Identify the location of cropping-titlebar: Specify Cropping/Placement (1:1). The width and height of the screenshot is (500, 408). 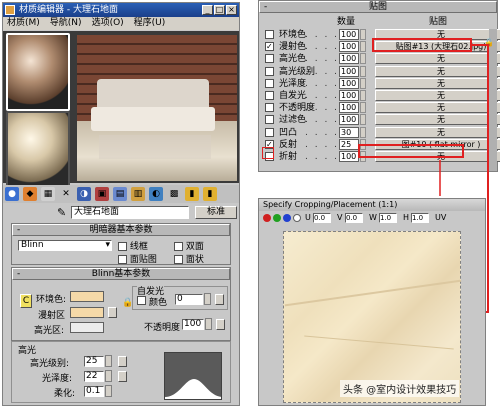
(372, 205).